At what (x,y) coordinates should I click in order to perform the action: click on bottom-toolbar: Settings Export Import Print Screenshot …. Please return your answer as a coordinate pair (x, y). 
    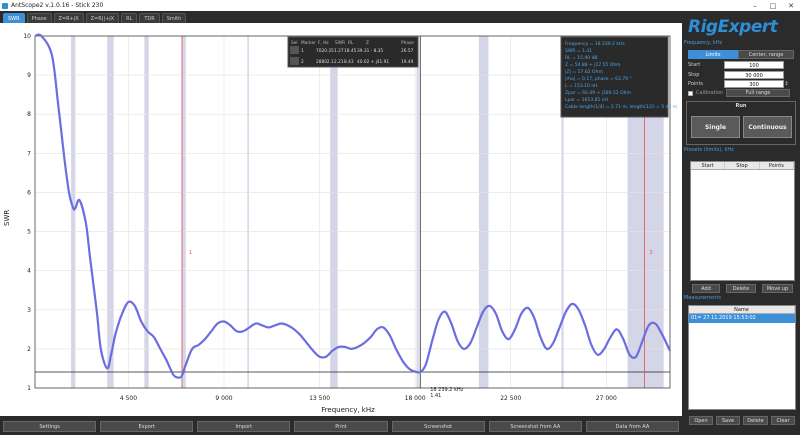
    Looking at the image, I should click on (341, 426).